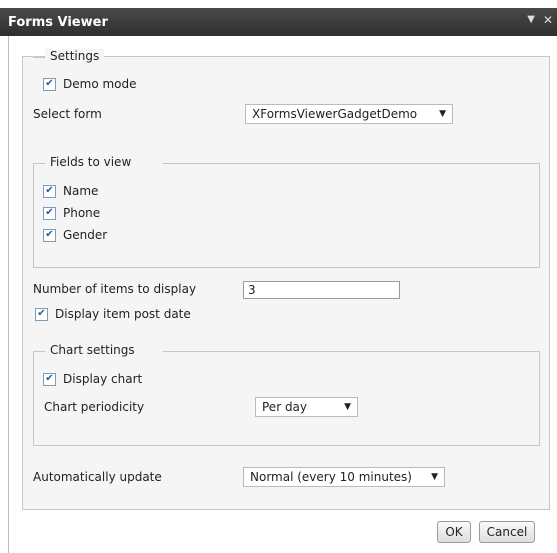 This screenshot has width=557, height=553. Describe the element at coordinates (115, 289) in the screenshot. I see `items-count-label: Number of items to display` at that location.